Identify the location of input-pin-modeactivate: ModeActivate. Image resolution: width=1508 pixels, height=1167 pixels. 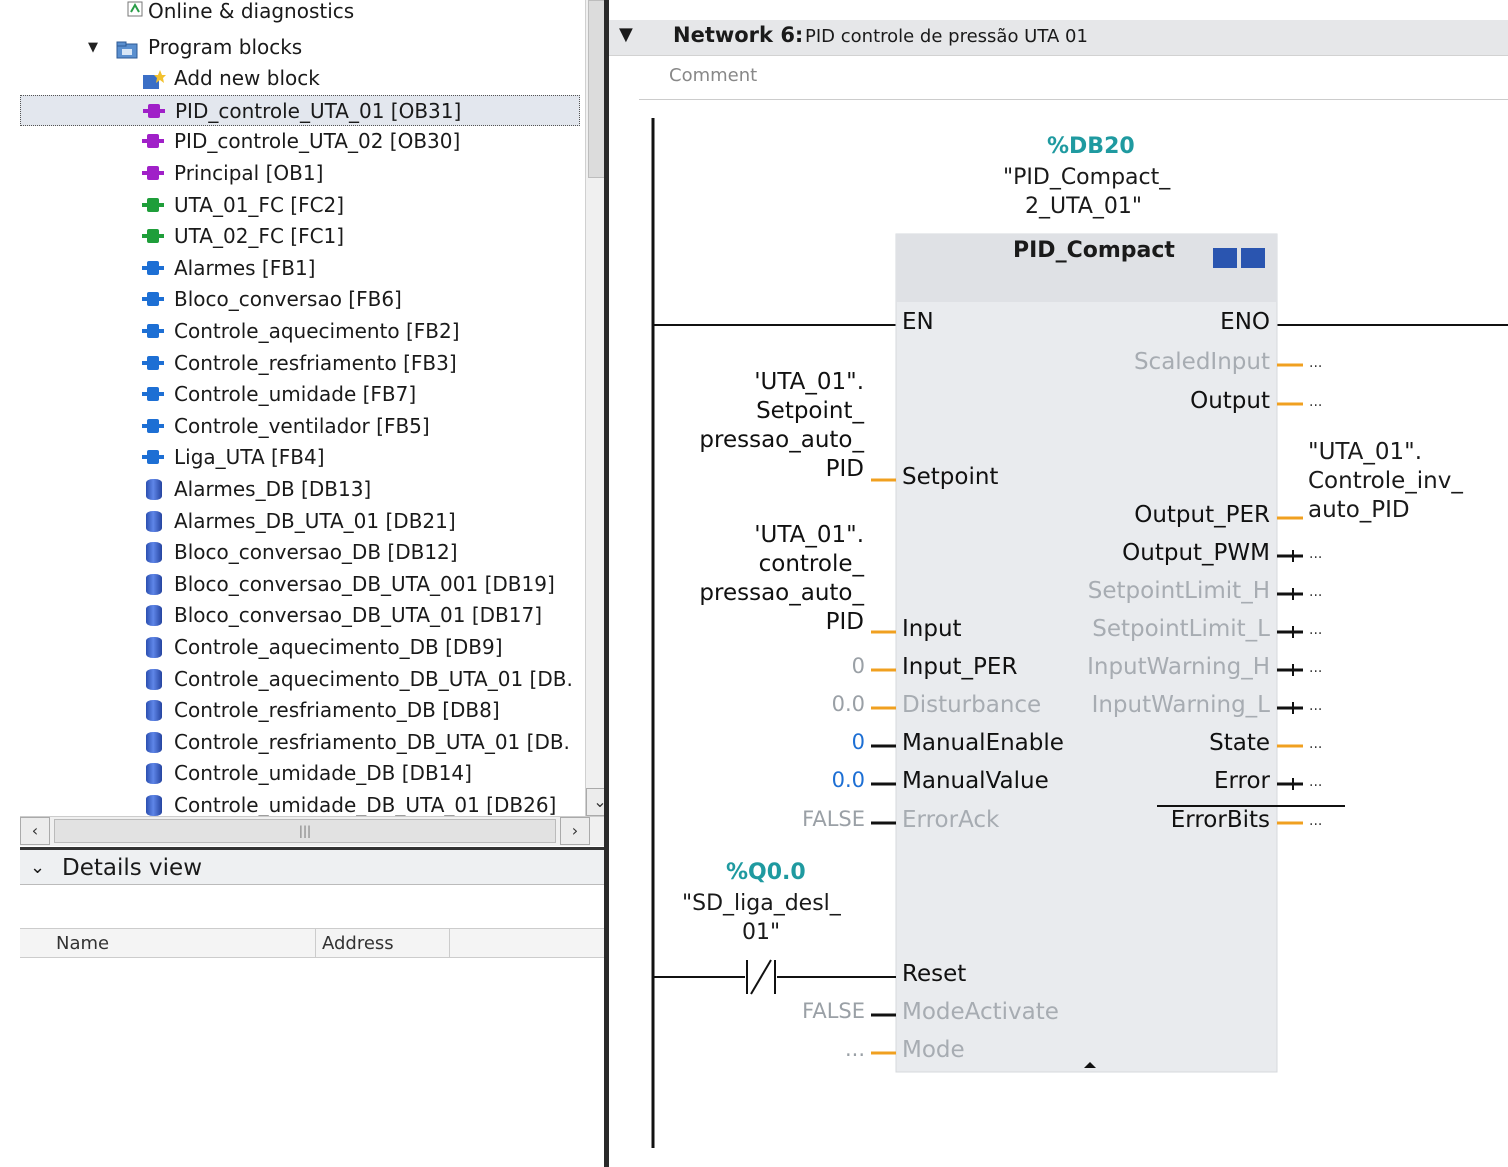
(980, 1012).